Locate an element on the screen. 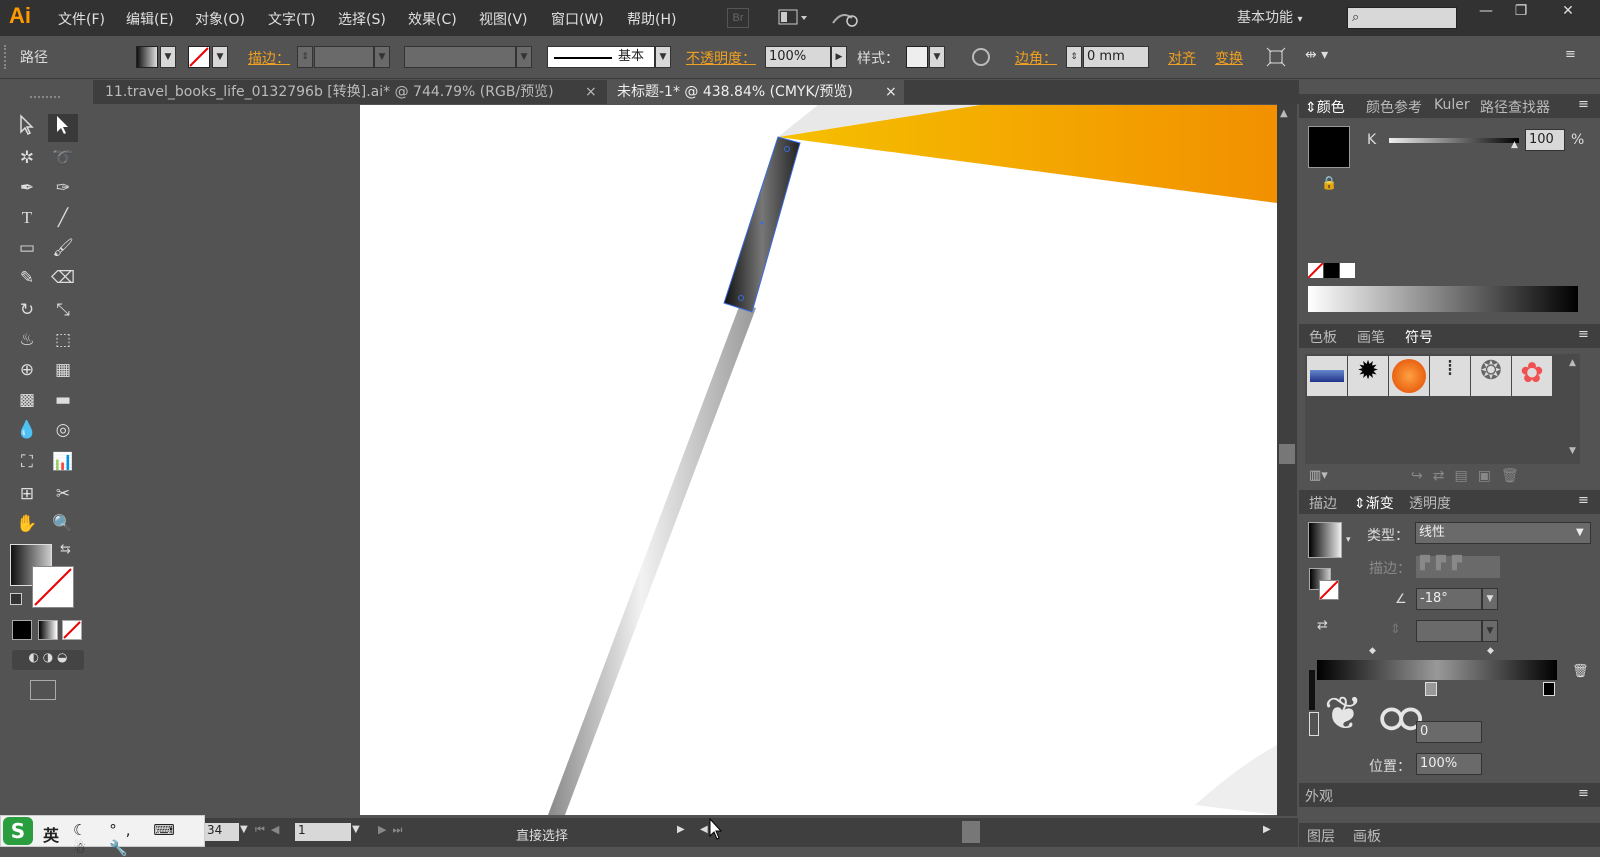 The height and width of the screenshot is (857, 1600). tab-color-guide: 颜色参考 is located at coordinates (1394, 107).